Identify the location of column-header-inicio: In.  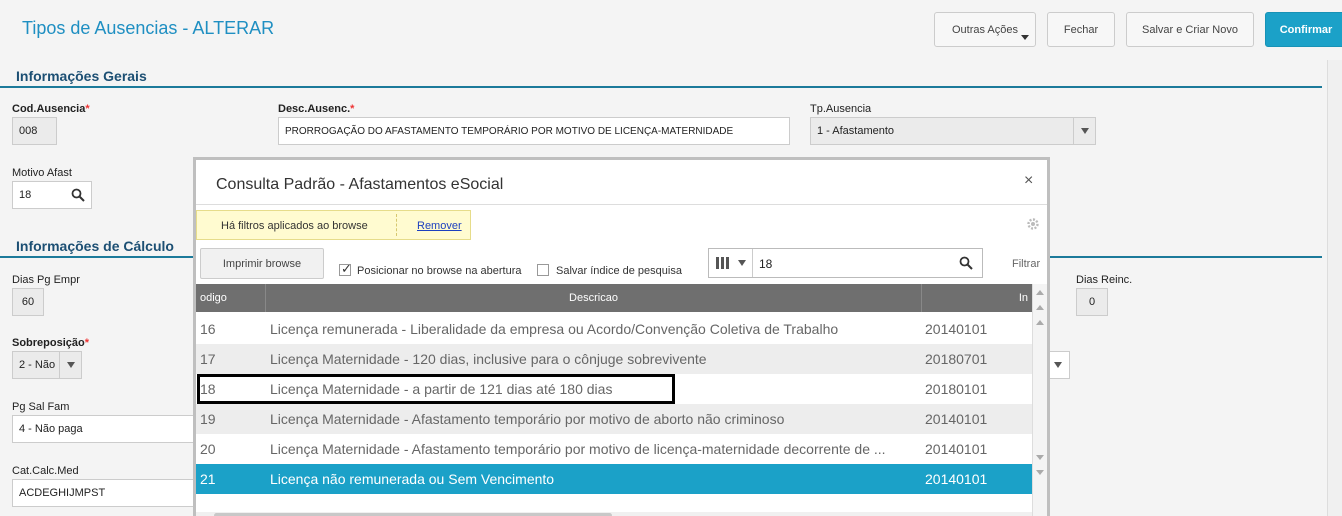
(977, 298).